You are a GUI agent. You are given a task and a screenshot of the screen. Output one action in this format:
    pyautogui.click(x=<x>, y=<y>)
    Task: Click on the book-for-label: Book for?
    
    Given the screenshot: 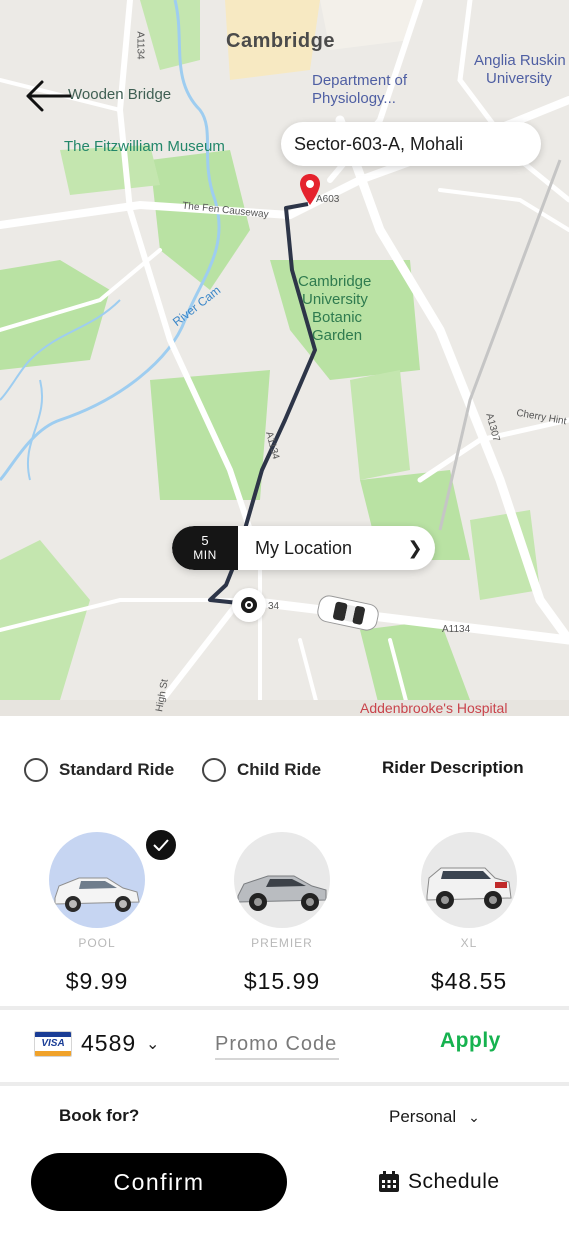 What is the action you would take?
    pyautogui.click(x=99, y=1115)
    